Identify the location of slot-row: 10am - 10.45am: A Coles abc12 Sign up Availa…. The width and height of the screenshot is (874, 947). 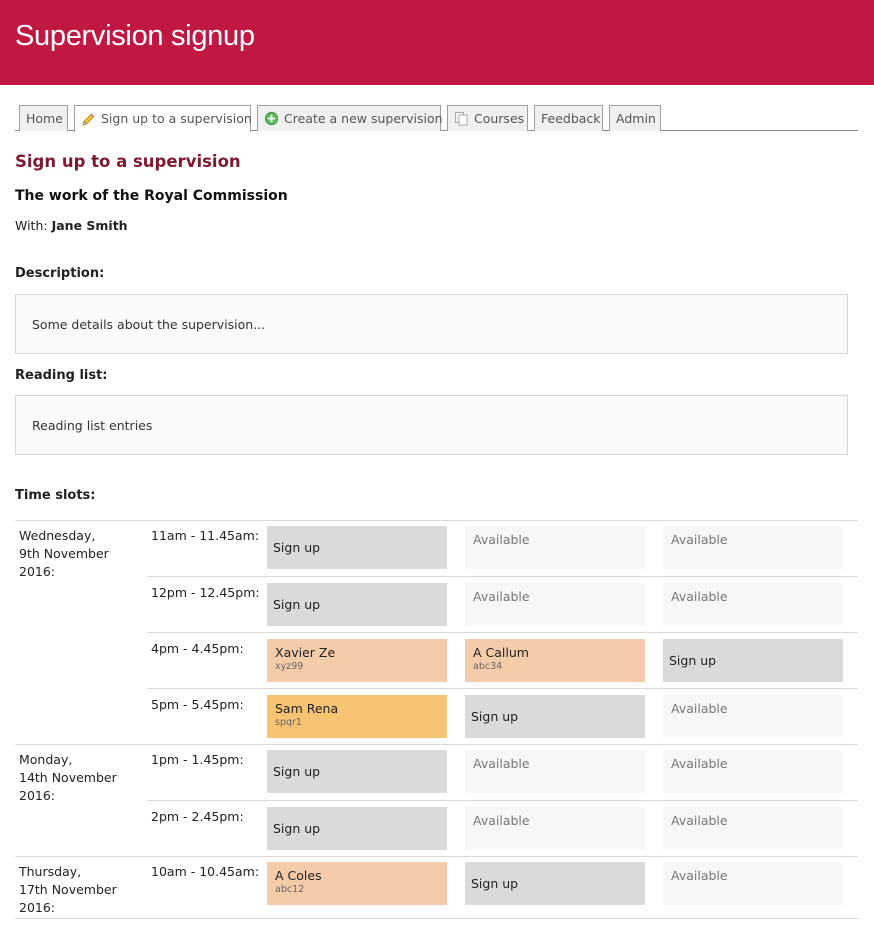
(502, 884).